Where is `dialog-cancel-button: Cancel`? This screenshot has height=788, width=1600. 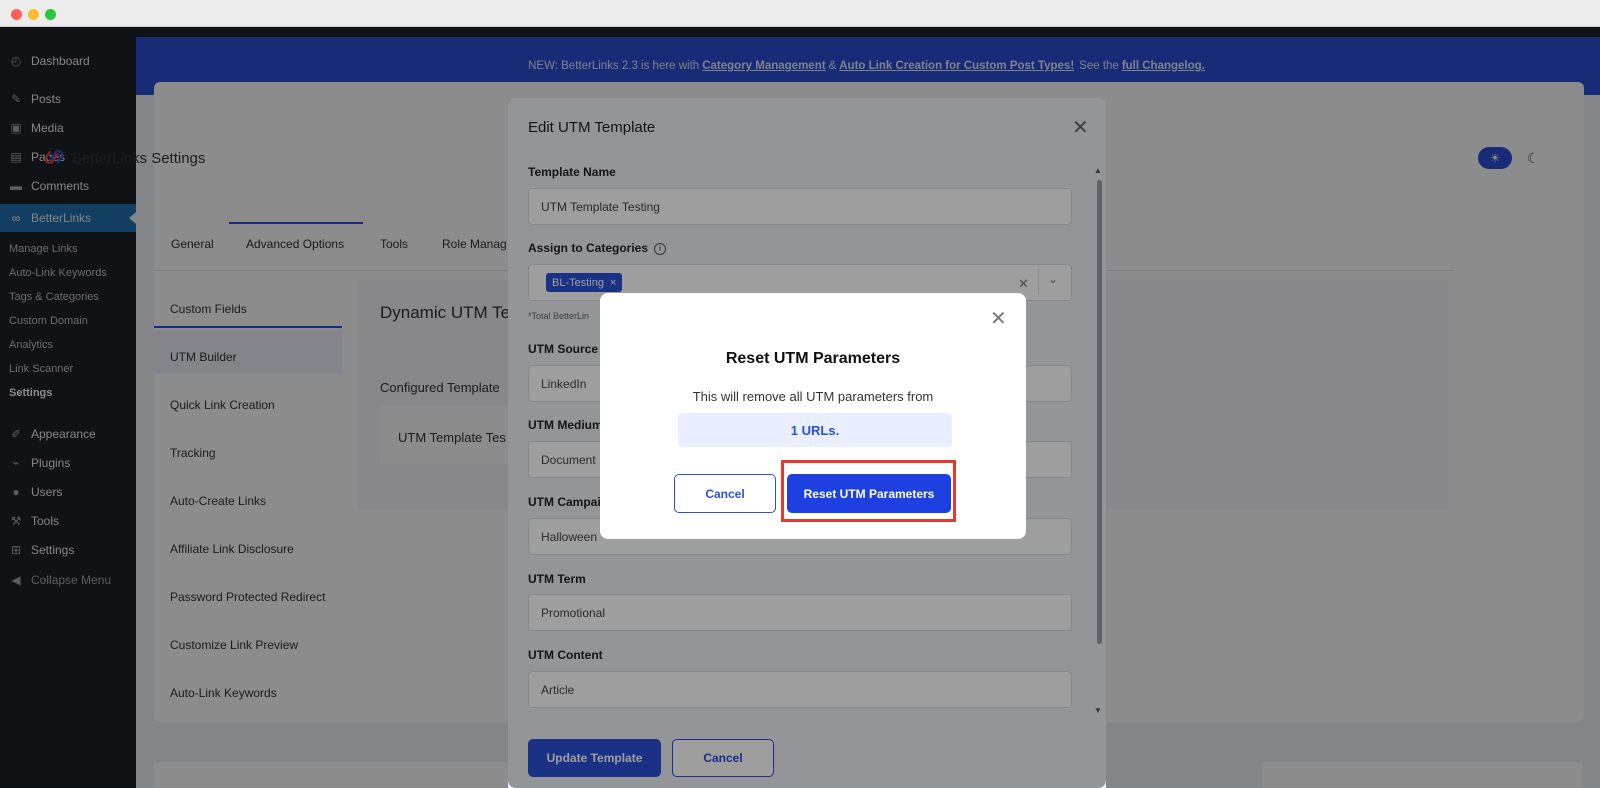 dialog-cancel-button: Cancel is located at coordinates (725, 493).